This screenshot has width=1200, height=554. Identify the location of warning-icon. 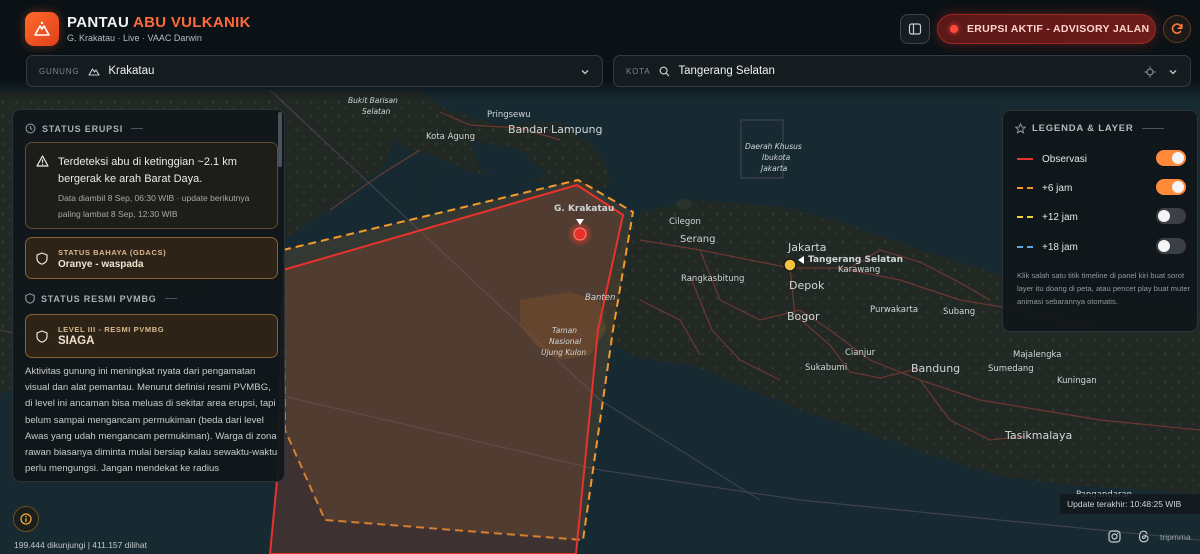
(42, 161).